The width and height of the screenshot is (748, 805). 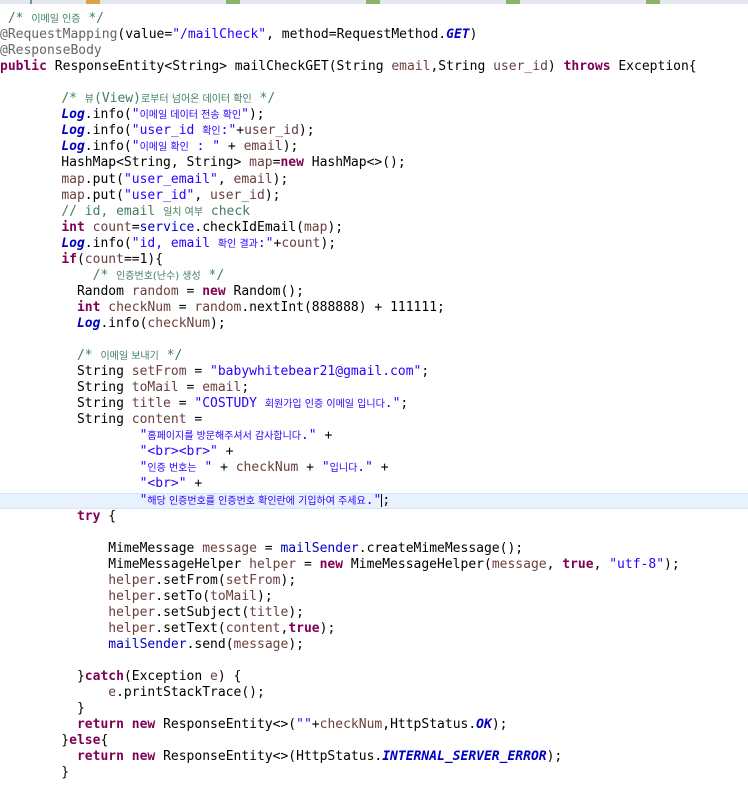 I want to click on code-line: Log.info("id, email 확인 결과:"+count);, so click(x=374, y=244).